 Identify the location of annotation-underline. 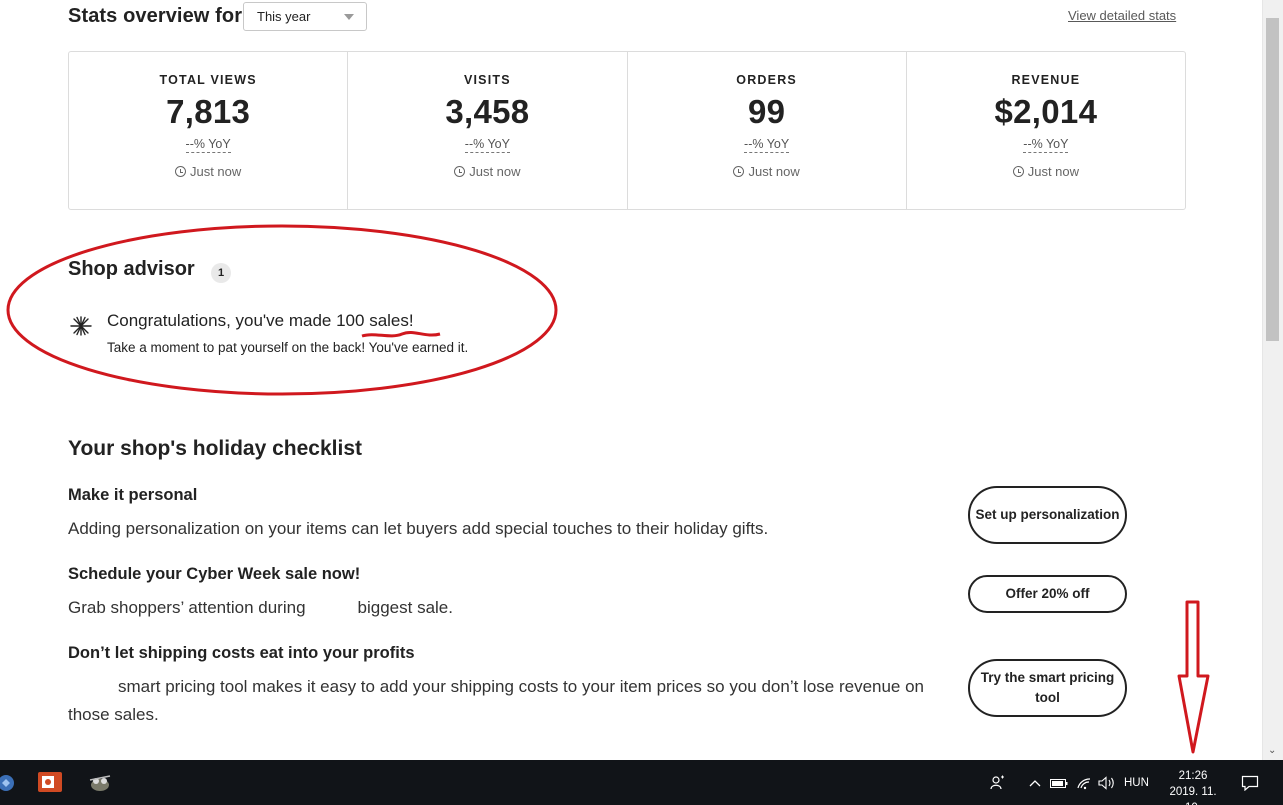
(401, 334).